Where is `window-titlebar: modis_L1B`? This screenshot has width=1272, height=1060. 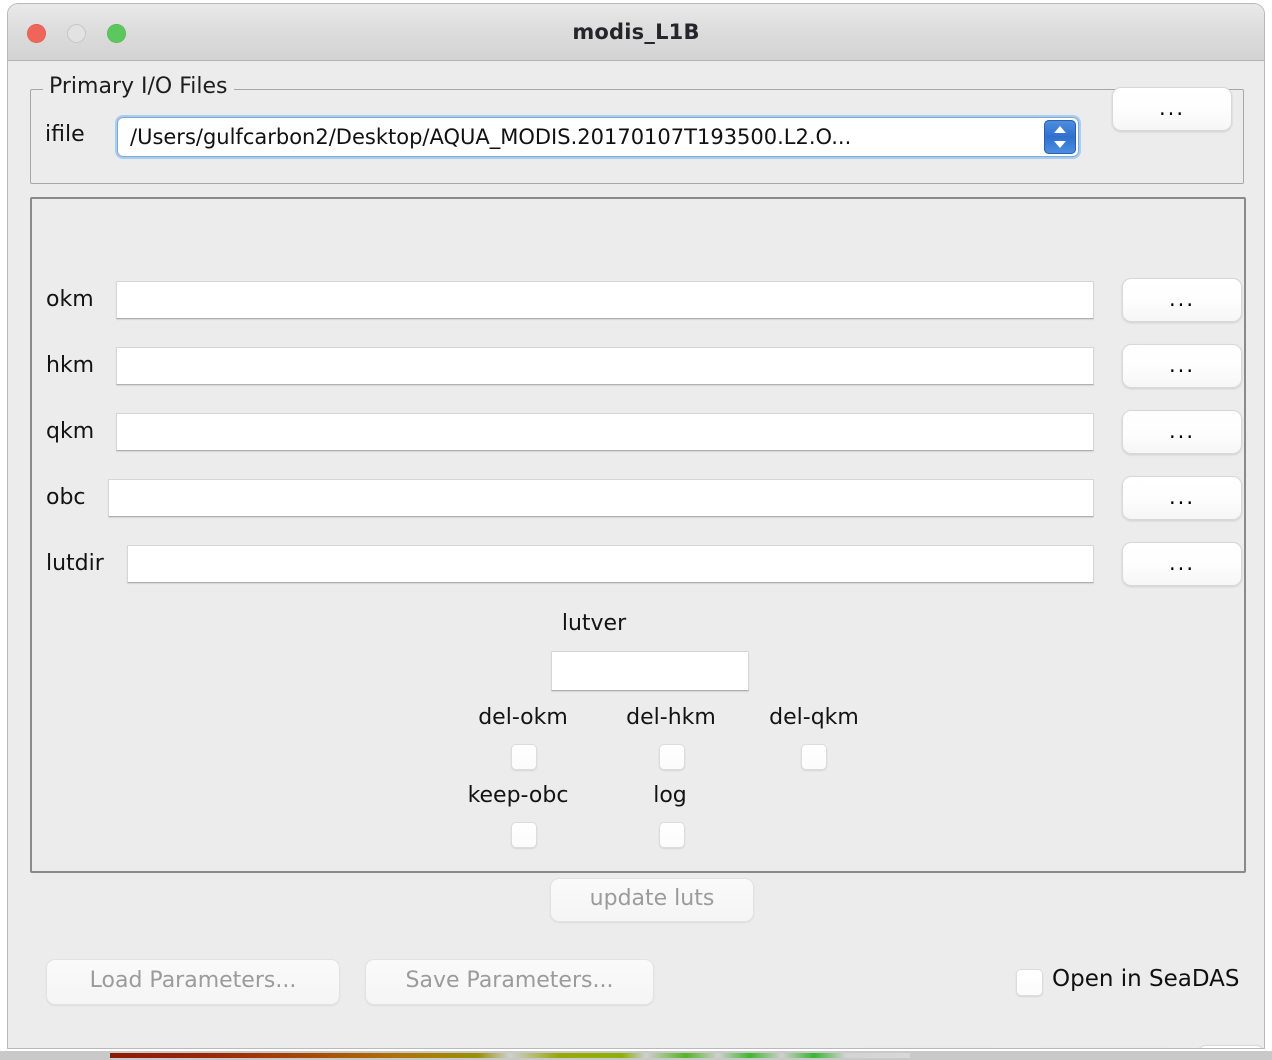 window-titlebar: modis_L1B is located at coordinates (636, 32).